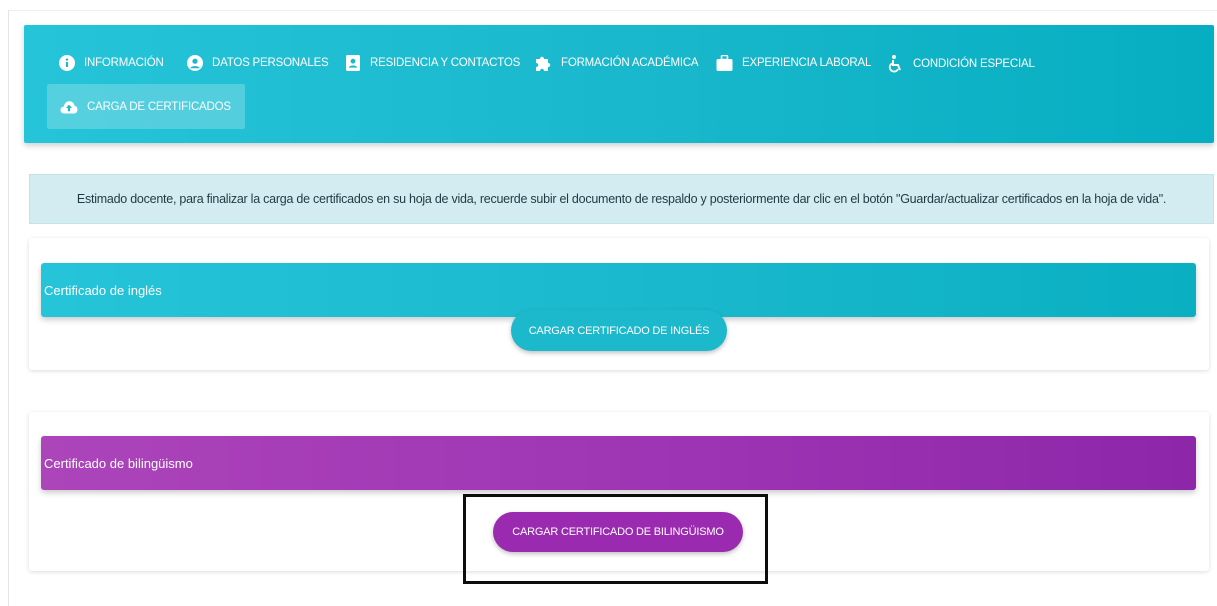 The image size is (1217, 606). I want to click on english-certificate-header: Certificado de inglés, so click(618, 290).